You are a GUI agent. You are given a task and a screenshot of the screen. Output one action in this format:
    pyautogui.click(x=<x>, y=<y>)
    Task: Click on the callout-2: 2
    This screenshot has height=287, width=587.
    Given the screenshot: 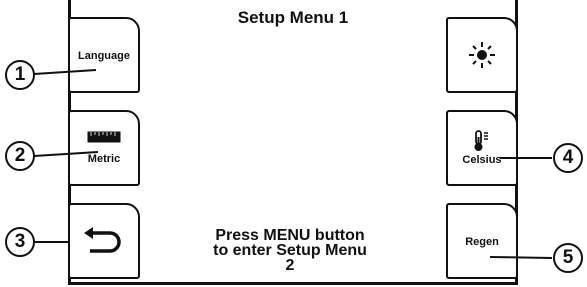 What is the action you would take?
    pyautogui.click(x=20, y=156)
    